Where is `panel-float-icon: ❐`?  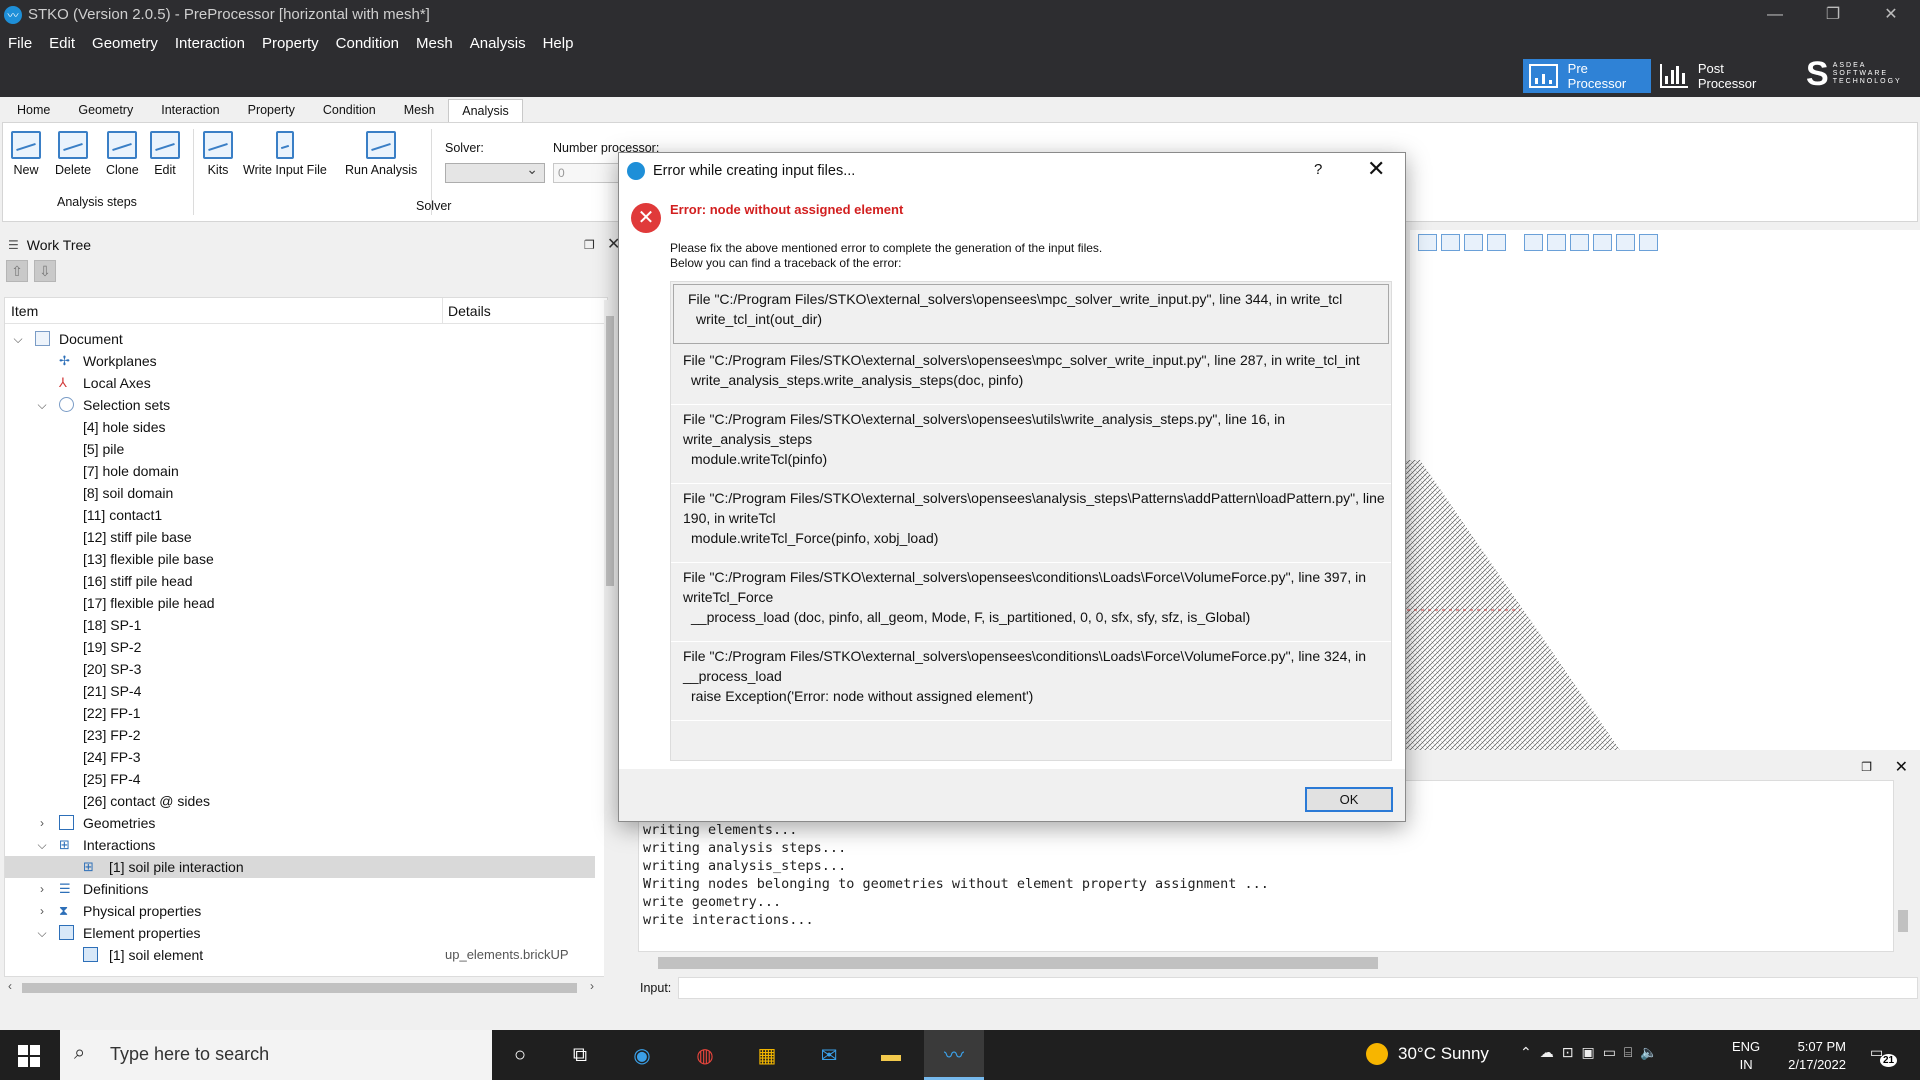 panel-float-icon: ❐ is located at coordinates (589, 245).